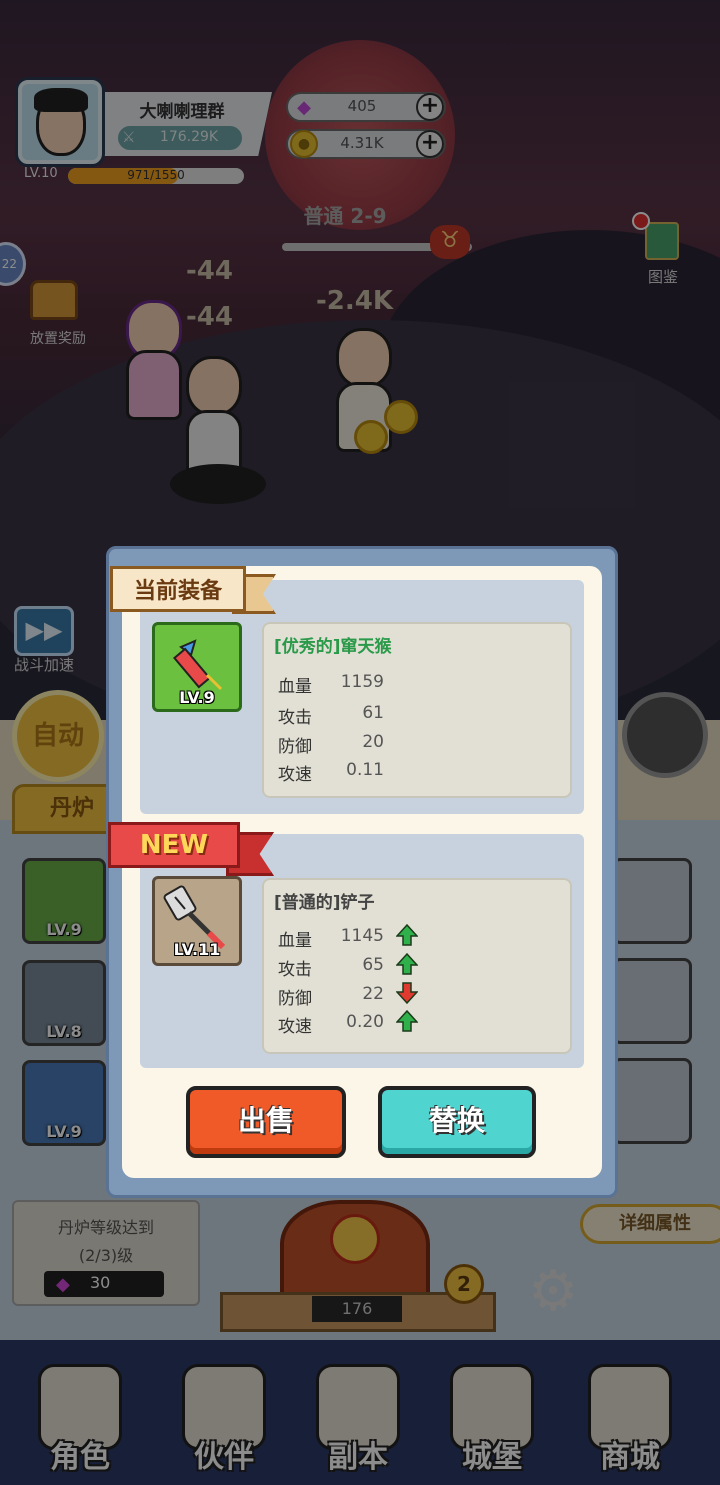  Describe the element at coordinates (197, 949) in the screenshot. I see `new-item-level: LV.11` at that location.